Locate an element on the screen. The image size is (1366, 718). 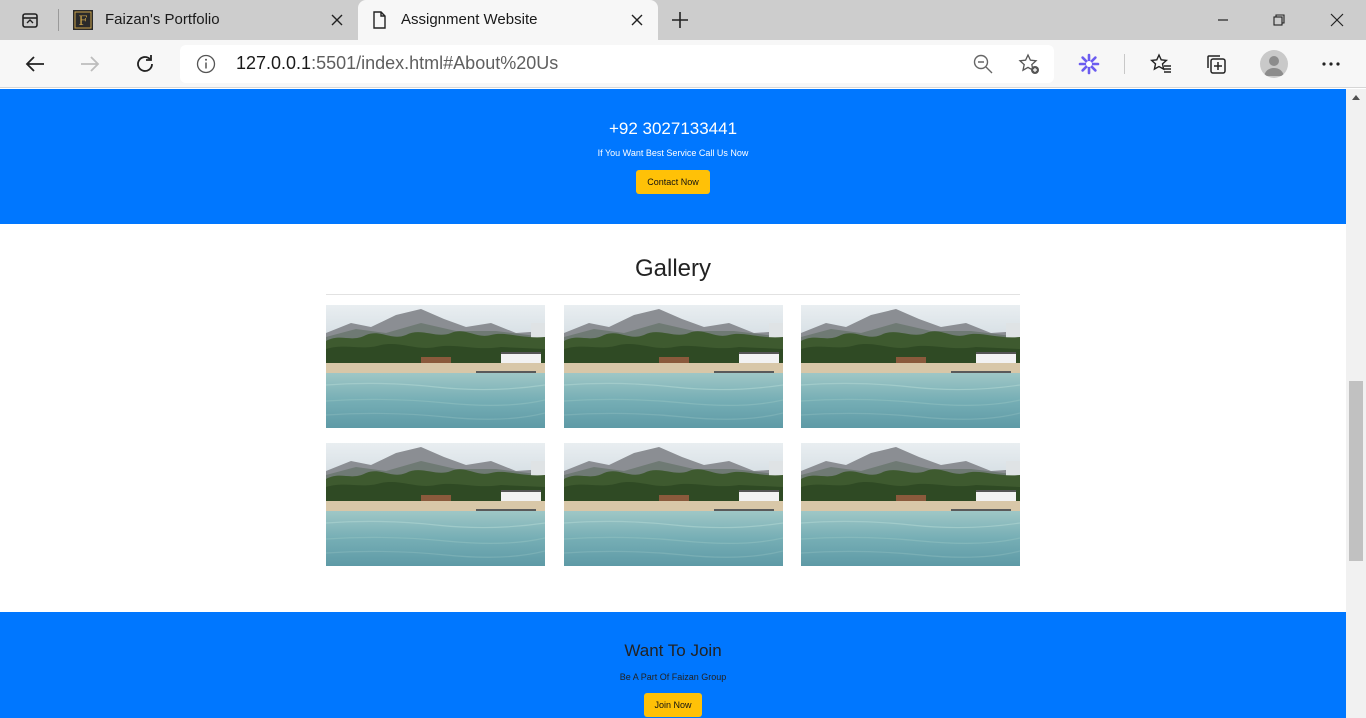
collections-icon is located at coordinates (1216, 64).